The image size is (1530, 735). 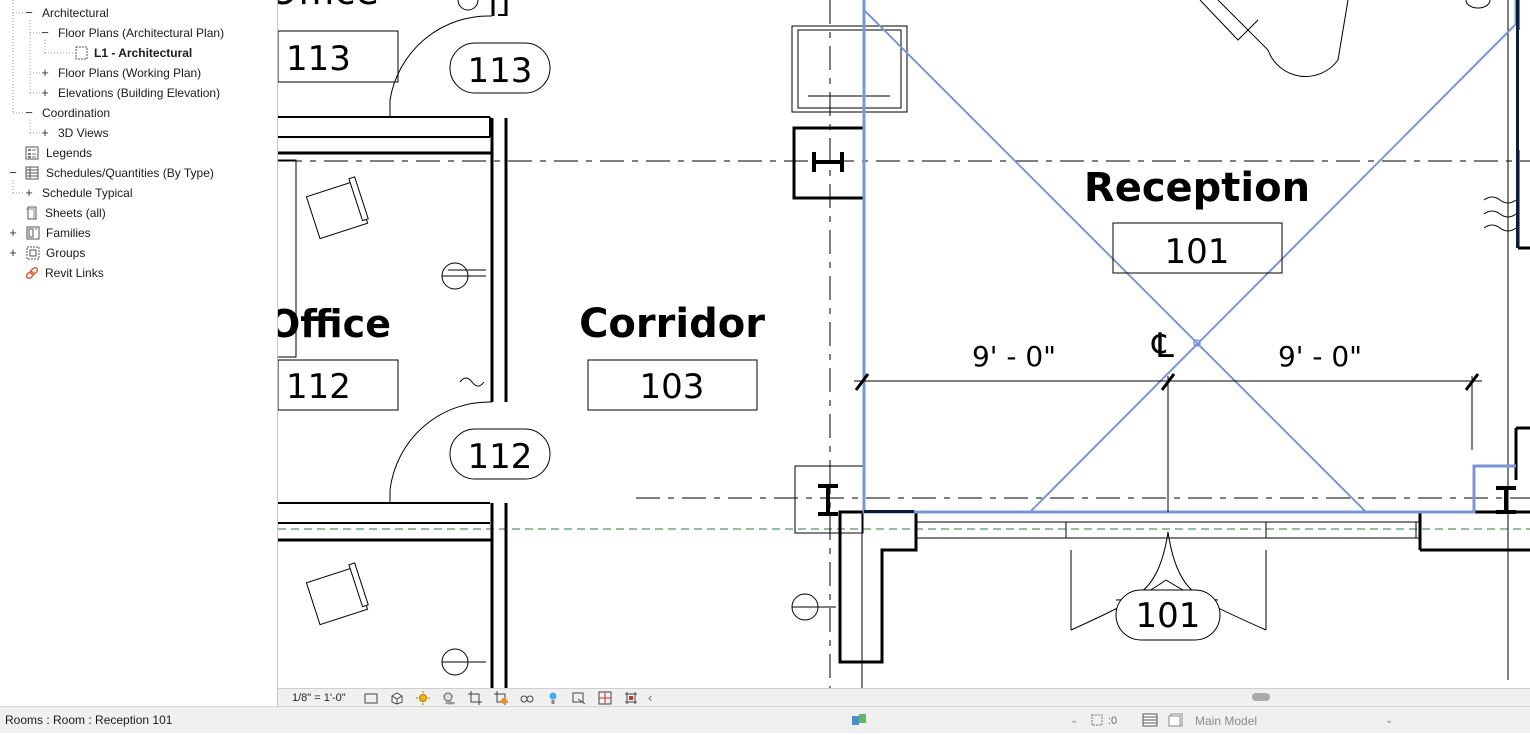 I want to click on tree-item-label: 3D Views, so click(x=83, y=133).